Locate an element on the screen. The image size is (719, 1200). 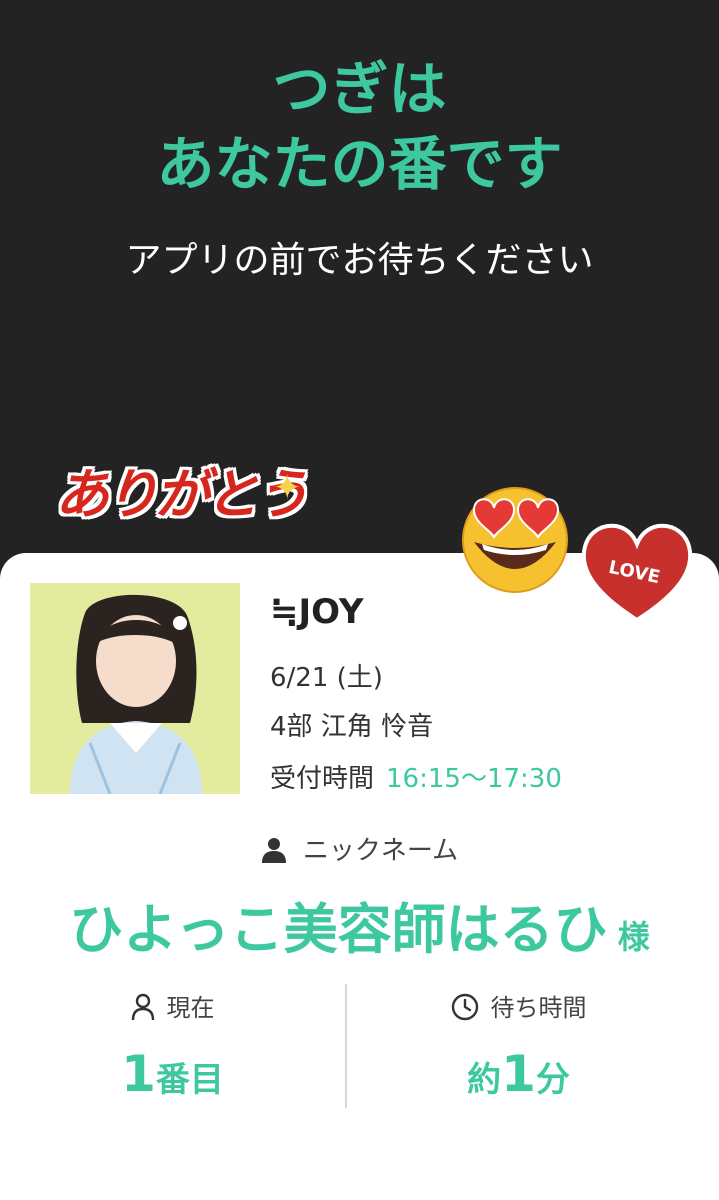
person-icon is located at coordinates (273, 850).